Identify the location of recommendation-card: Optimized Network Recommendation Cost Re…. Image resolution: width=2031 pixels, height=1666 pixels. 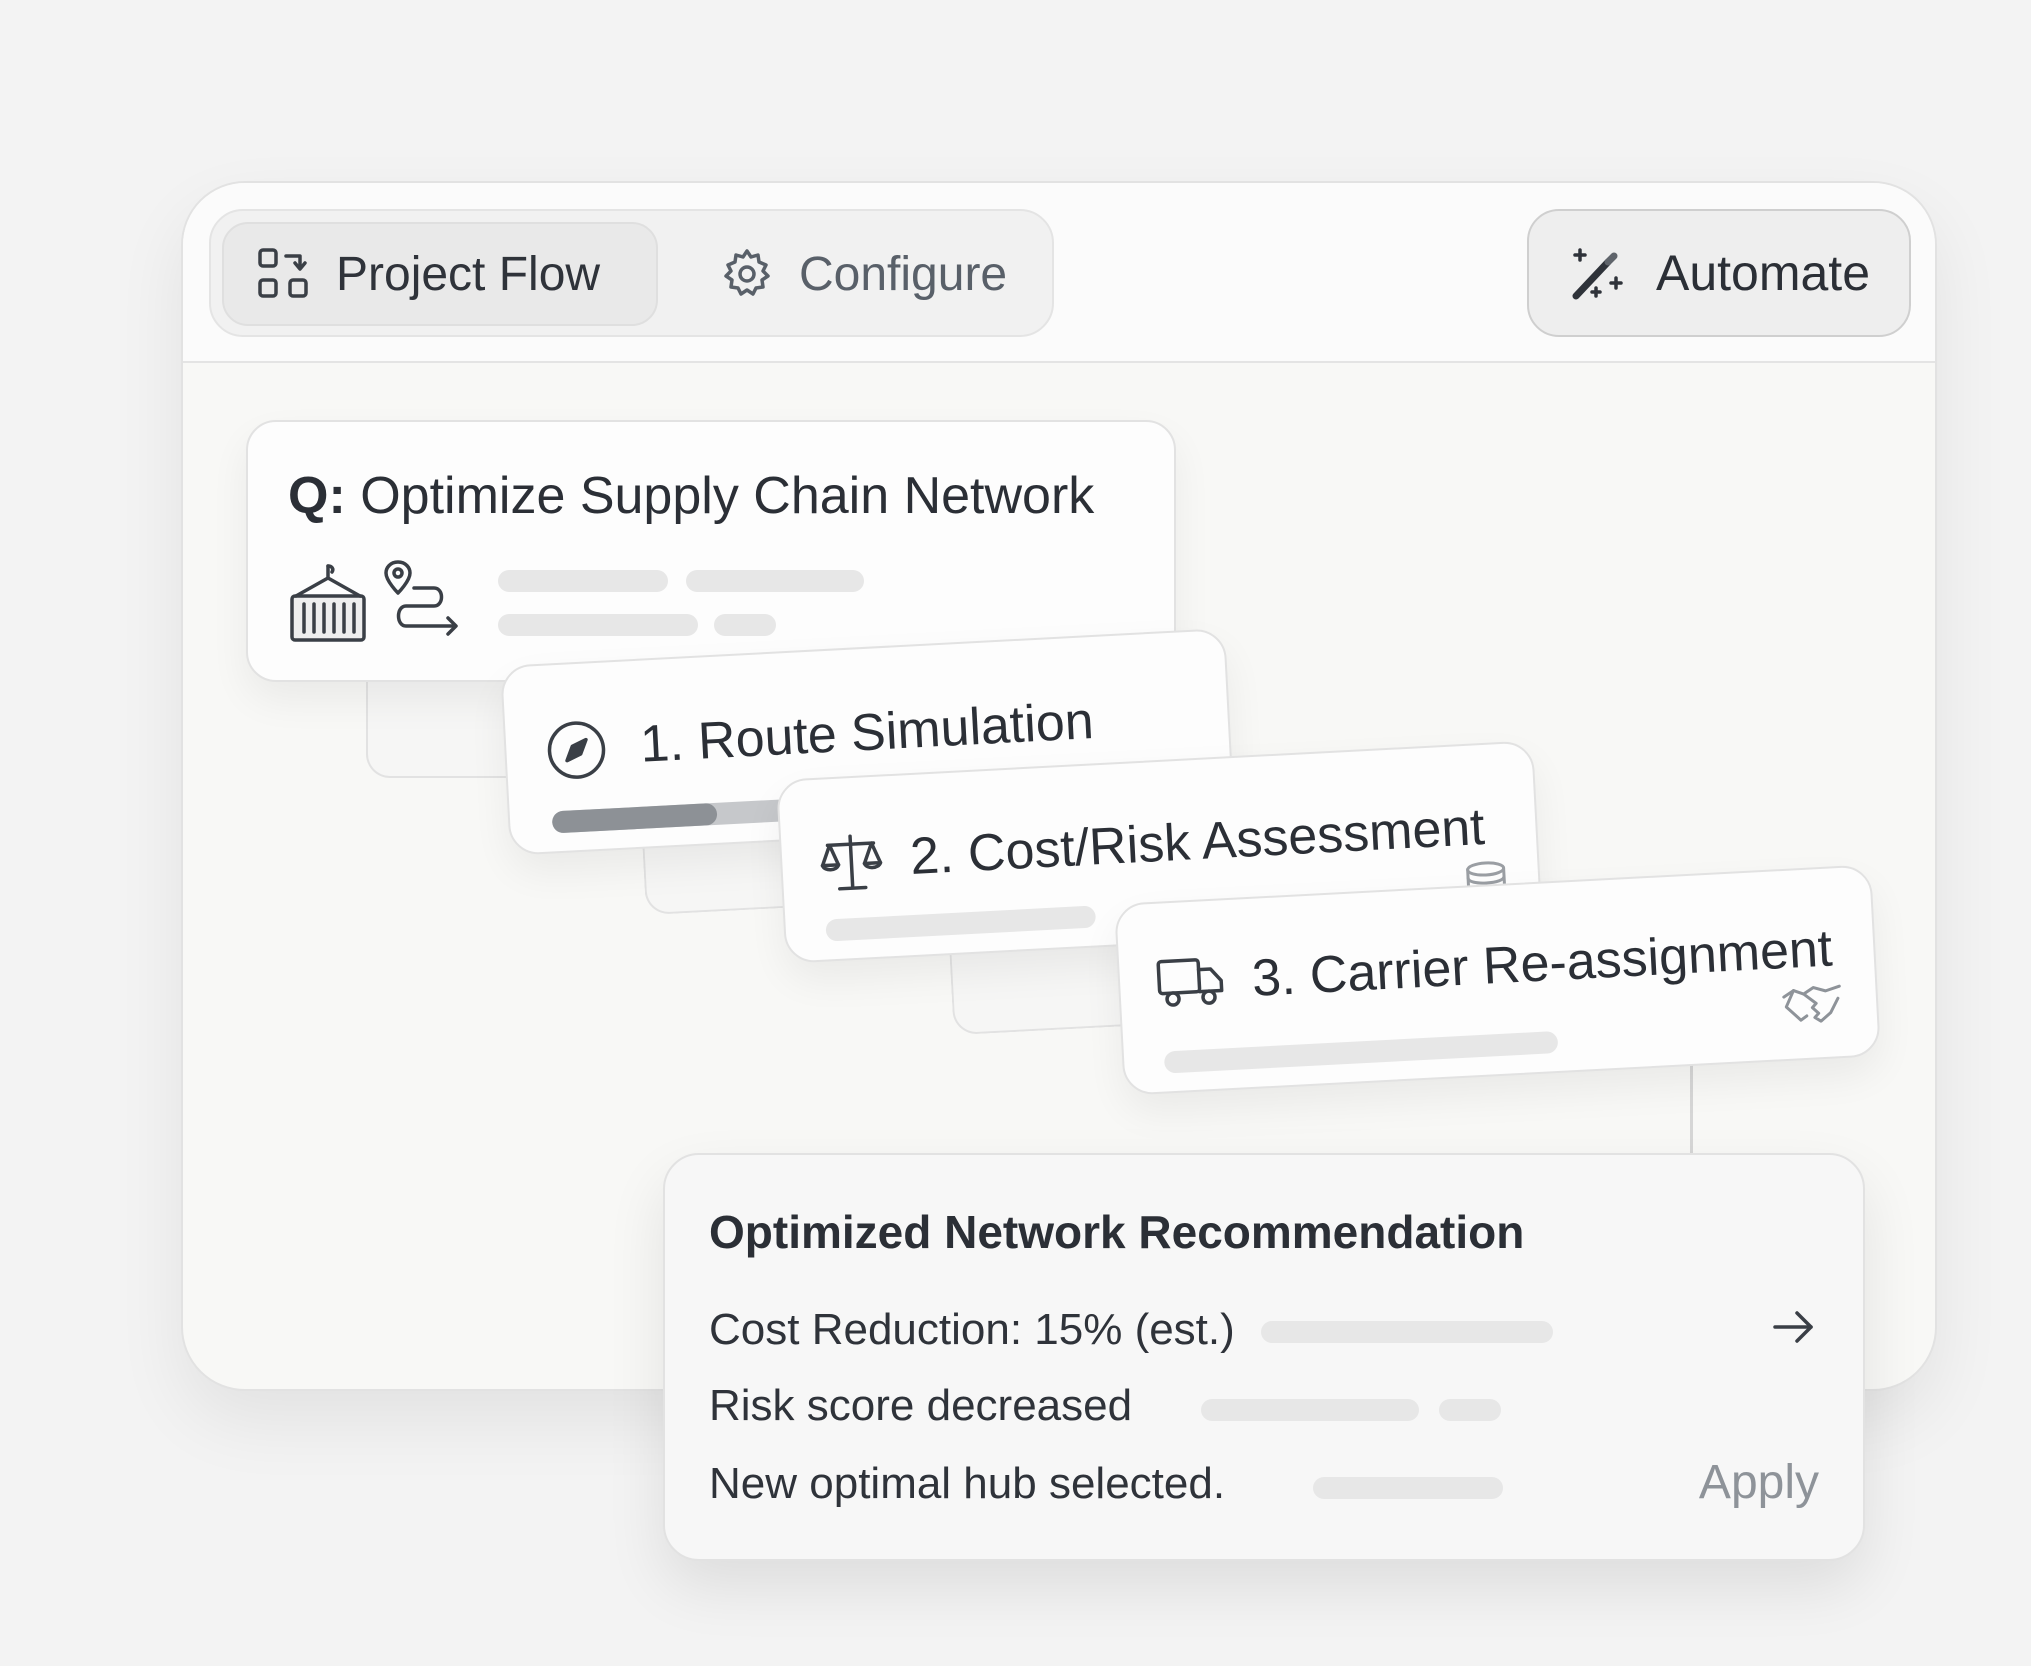
(1264, 1357).